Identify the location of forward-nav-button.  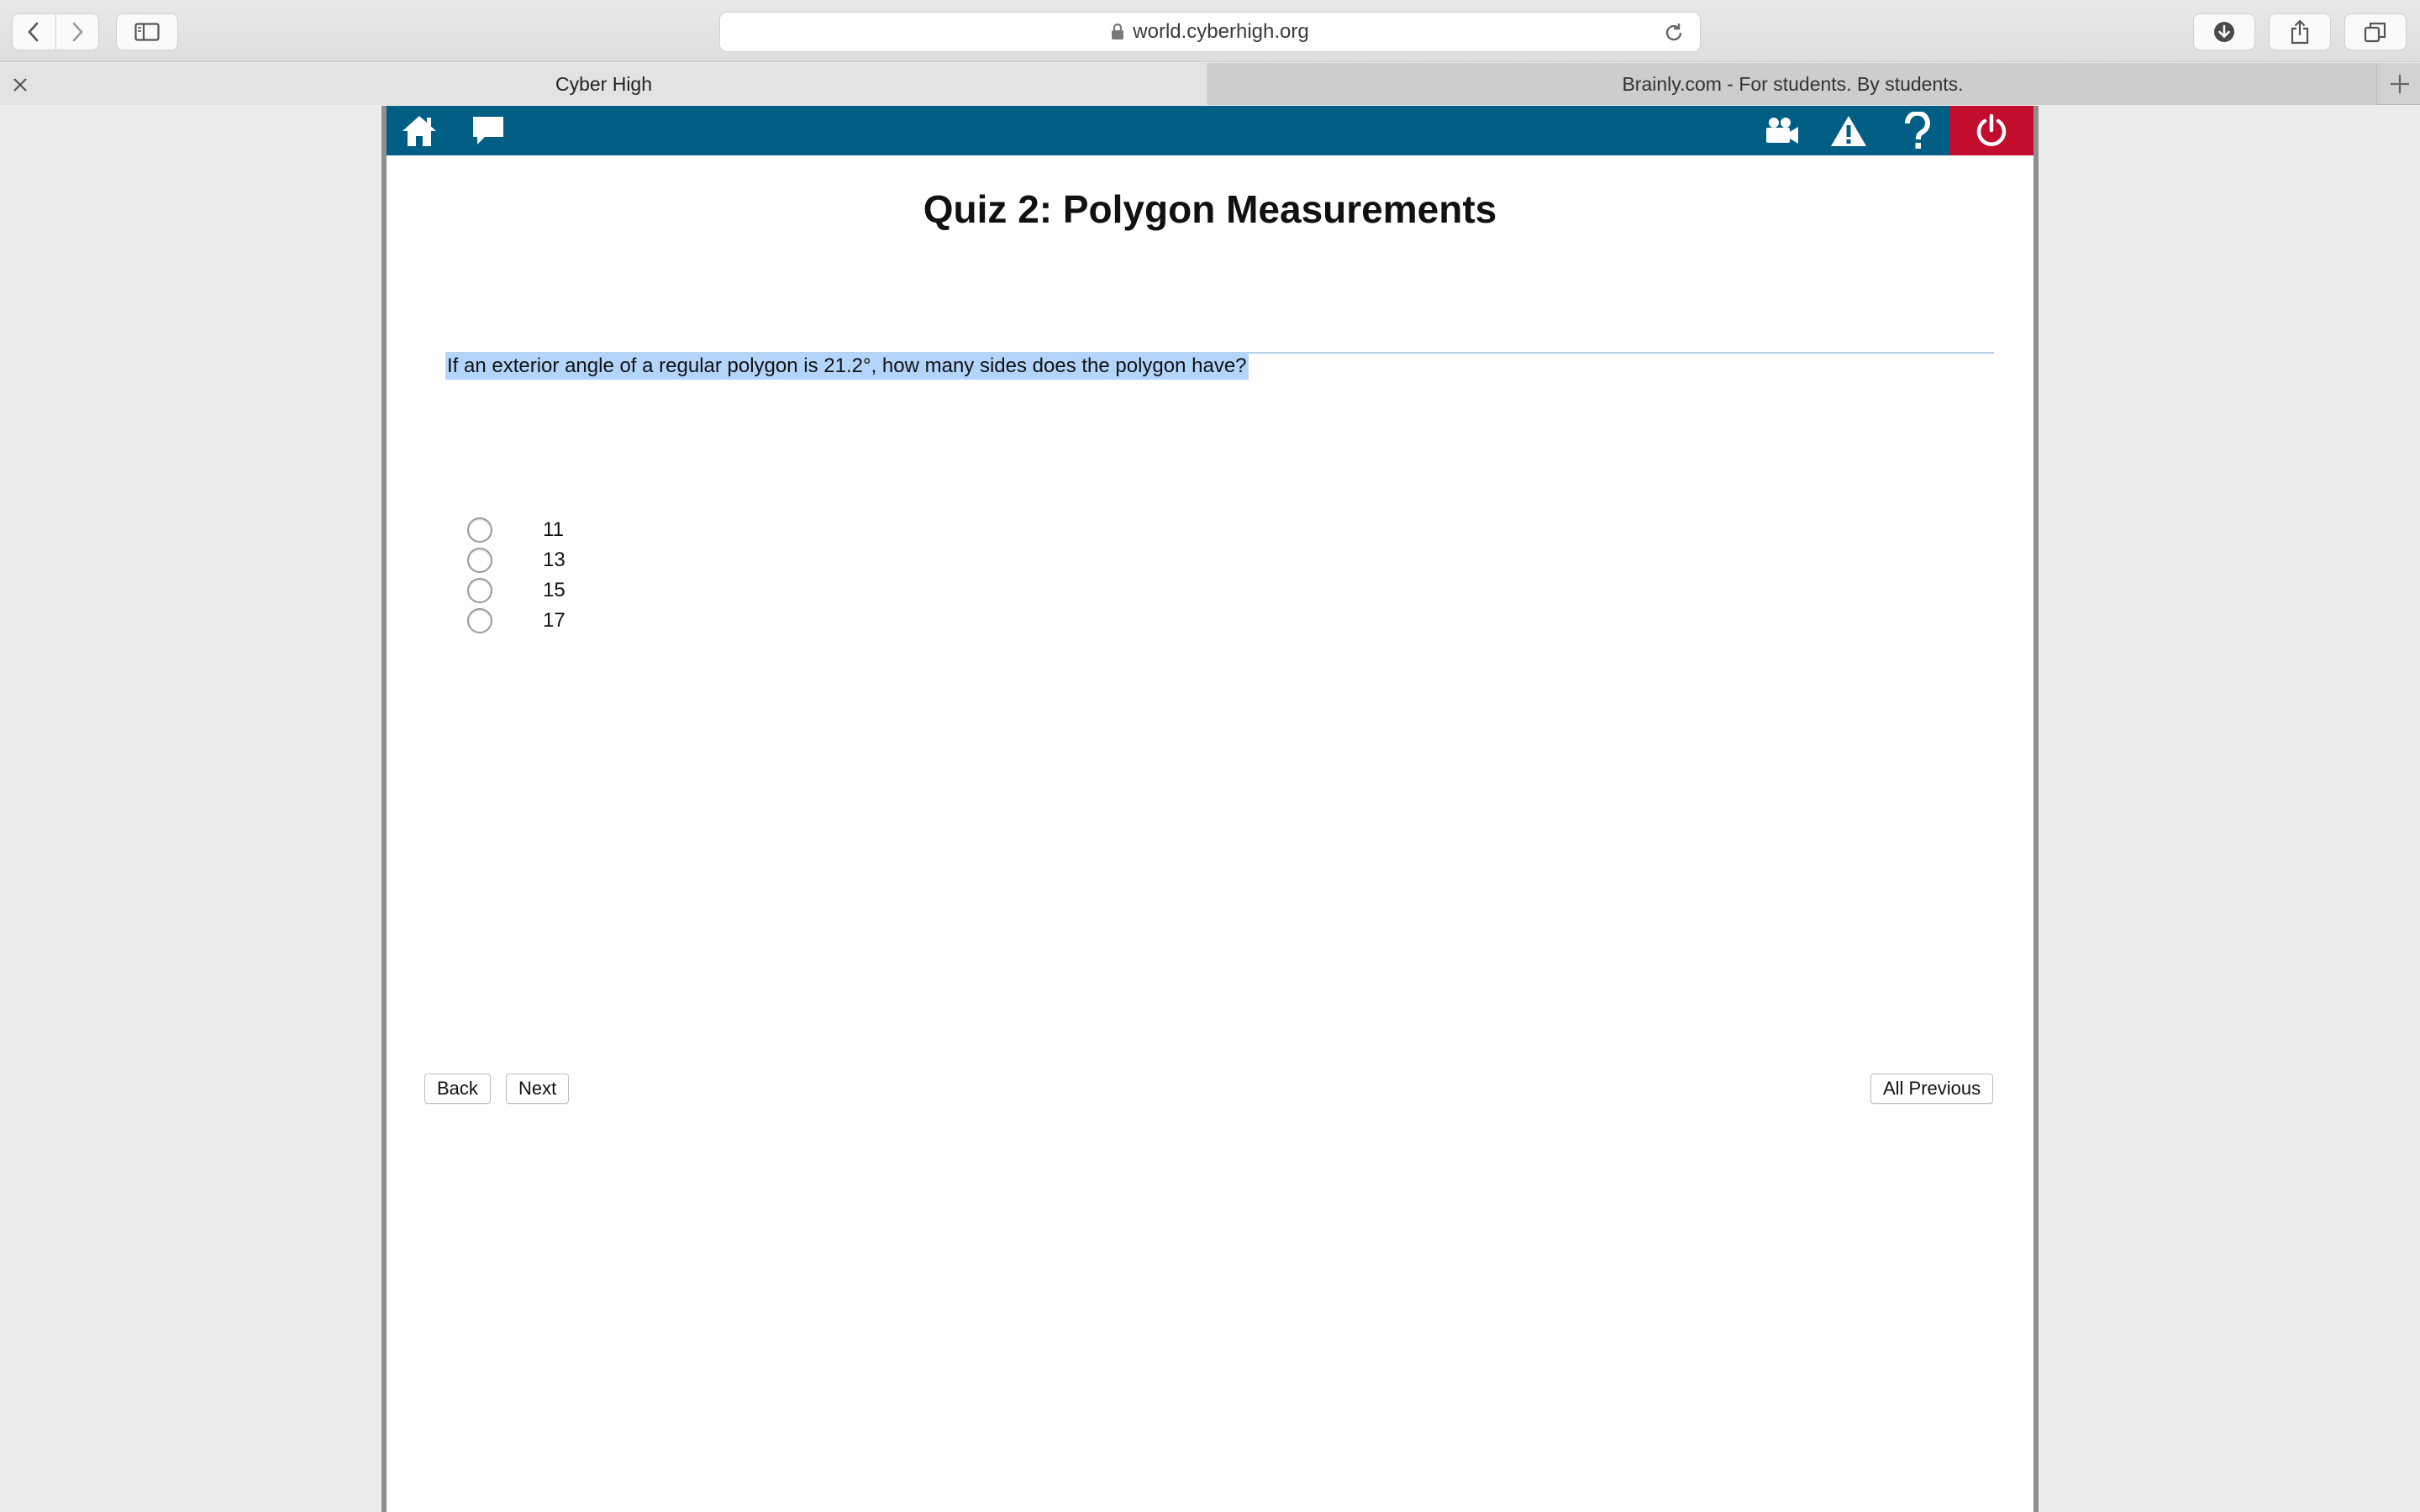
(77, 32).